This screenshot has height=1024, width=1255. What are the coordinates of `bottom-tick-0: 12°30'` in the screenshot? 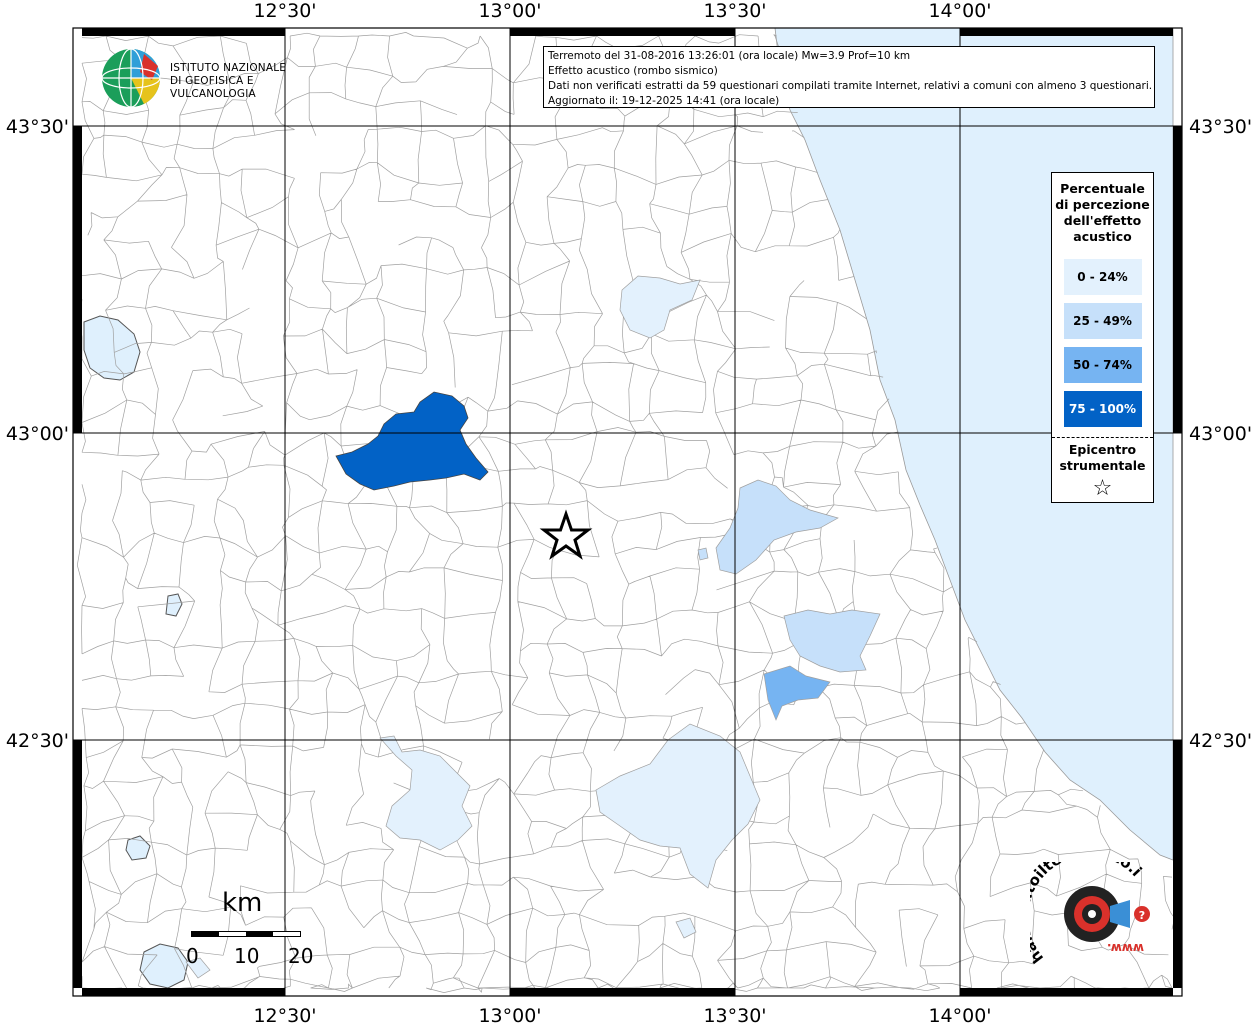 It's located at (284, 1014).